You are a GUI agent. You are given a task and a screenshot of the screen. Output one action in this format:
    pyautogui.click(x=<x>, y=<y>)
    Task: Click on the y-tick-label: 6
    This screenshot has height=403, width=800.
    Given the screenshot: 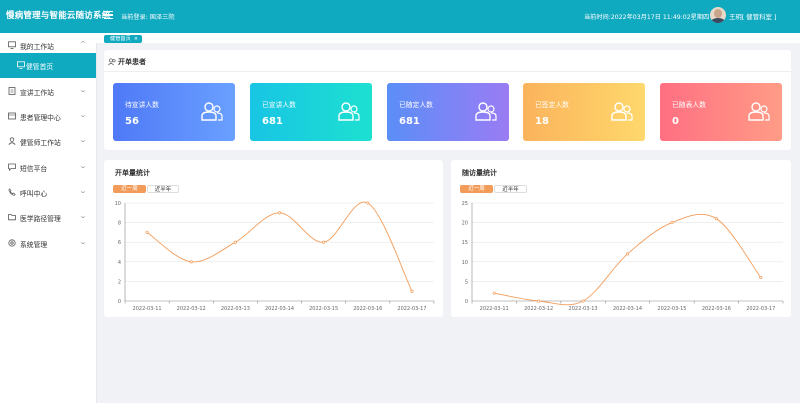 What is the action you would take?
    pyautogui.click(x=119, y=243)
    